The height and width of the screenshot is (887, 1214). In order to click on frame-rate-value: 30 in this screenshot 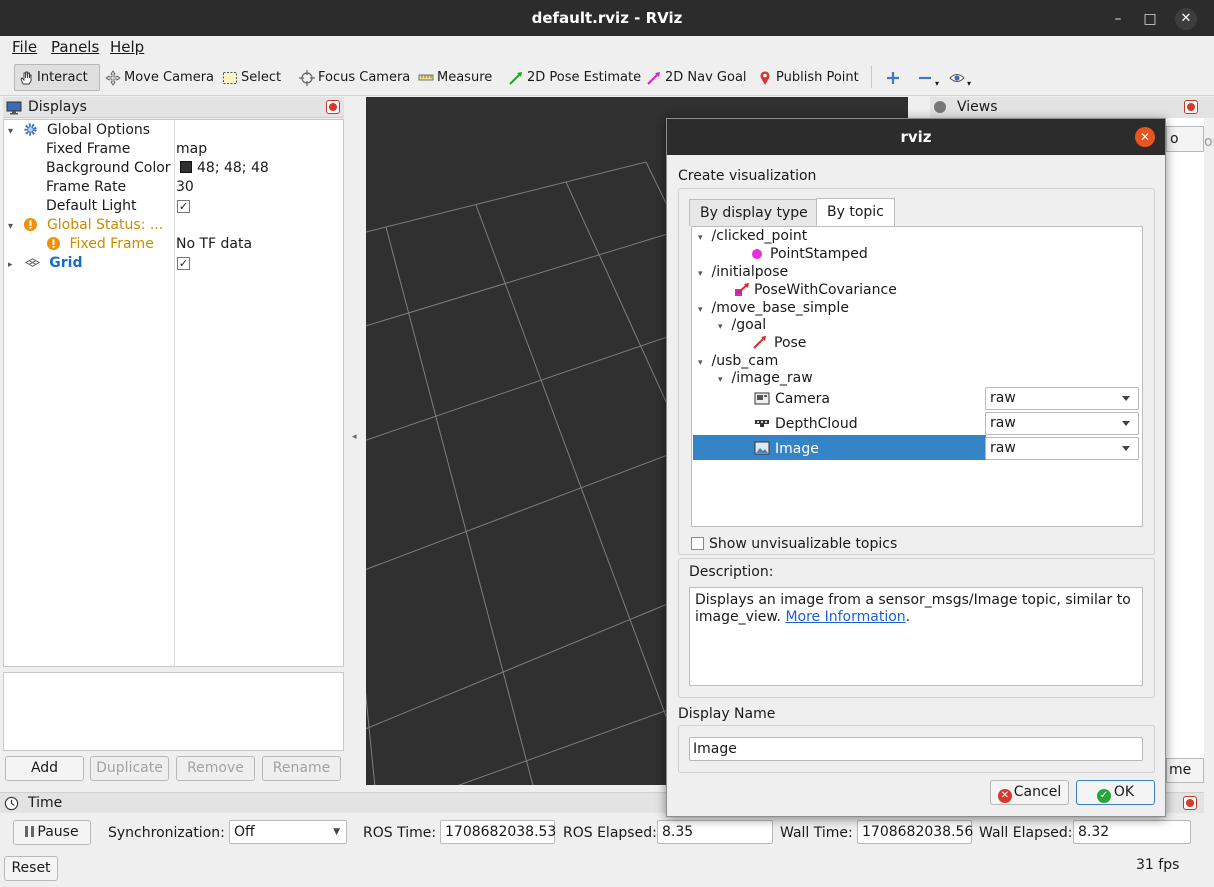, I will do `click(185, 187)`.